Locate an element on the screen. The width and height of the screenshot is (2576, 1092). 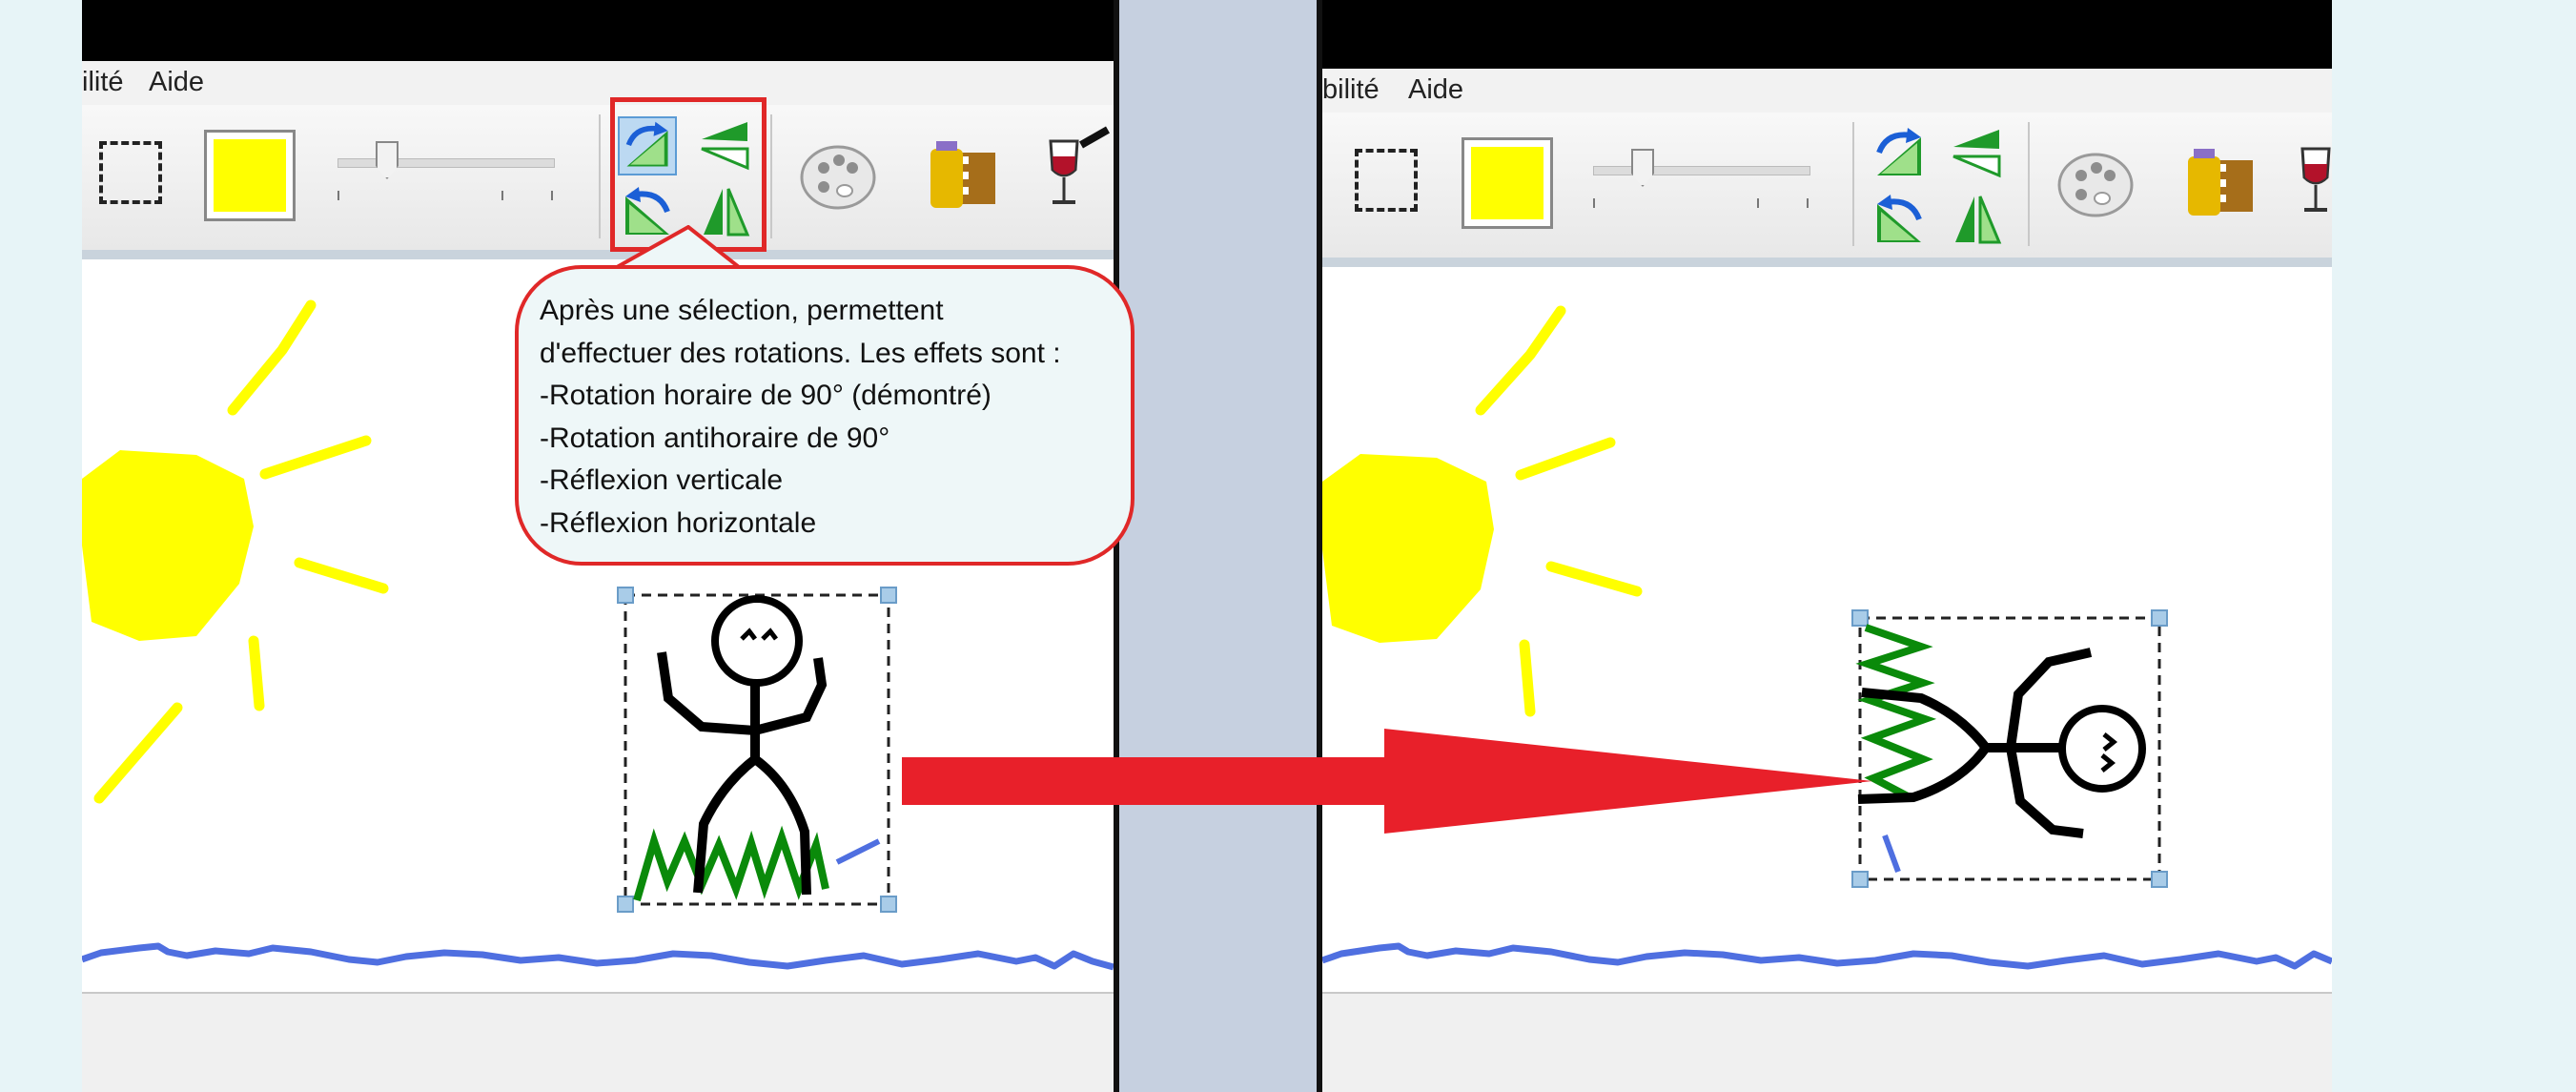
menu-item-accessibility: bilité is located at coordinates (1351, 90).